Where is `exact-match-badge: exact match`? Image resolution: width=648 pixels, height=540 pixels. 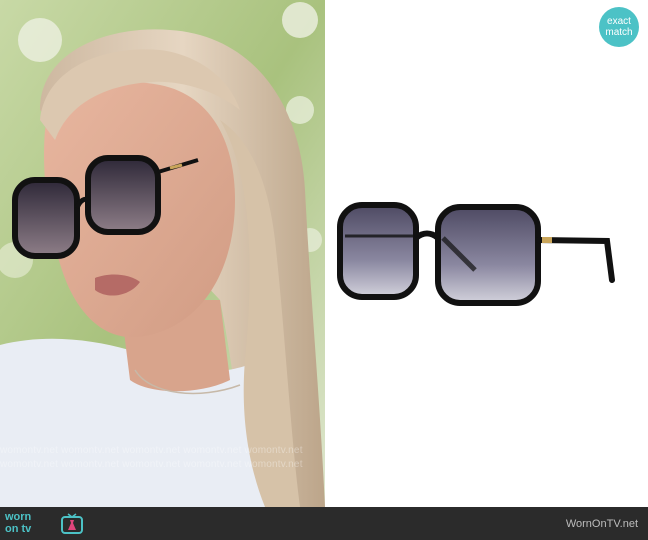 exact-match-badge: exact match is located at coordinates (619, 27).